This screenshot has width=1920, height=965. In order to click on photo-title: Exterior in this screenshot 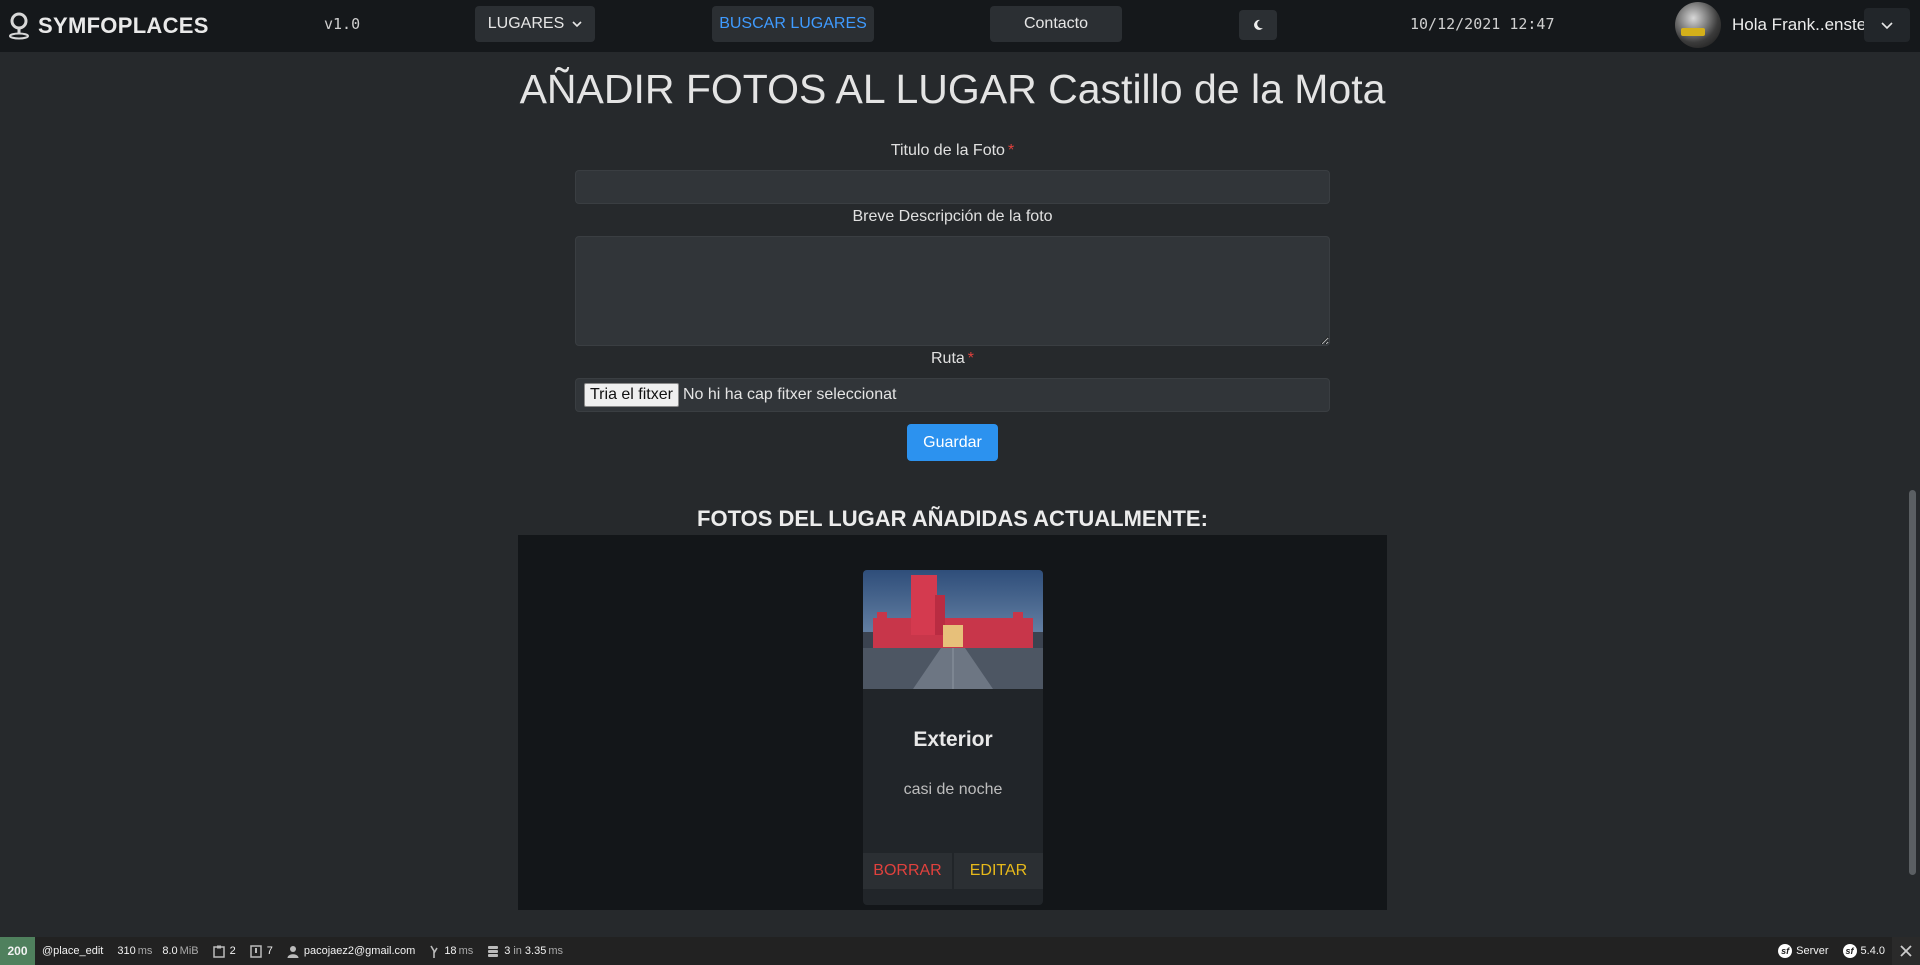, I will do `click(953, 739)`.